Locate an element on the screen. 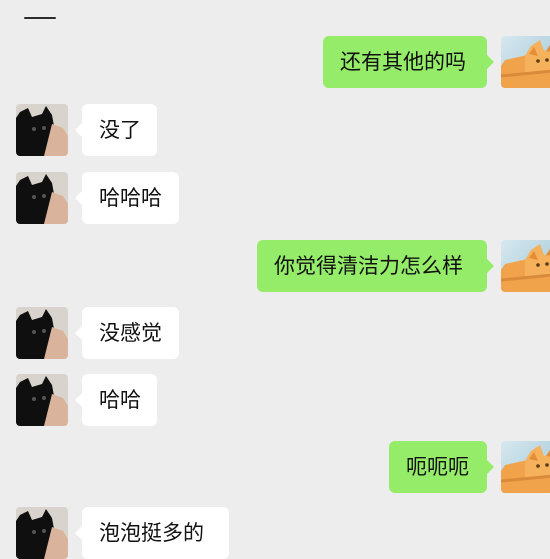  message-bubble-incoming: 没感觉 is located at coordinates (127, 333).